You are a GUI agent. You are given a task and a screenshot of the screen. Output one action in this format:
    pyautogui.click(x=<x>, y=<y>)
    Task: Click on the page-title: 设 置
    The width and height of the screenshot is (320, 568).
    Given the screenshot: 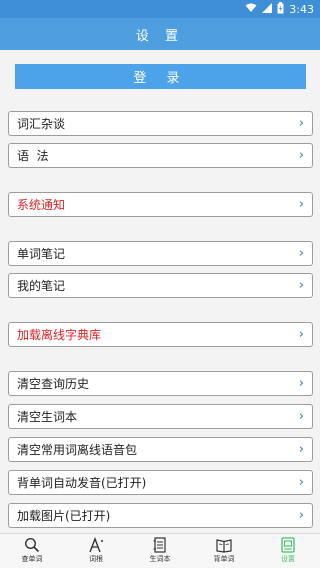 What is the action you would take?
    pyautogui.click(x=160, y=34)
    